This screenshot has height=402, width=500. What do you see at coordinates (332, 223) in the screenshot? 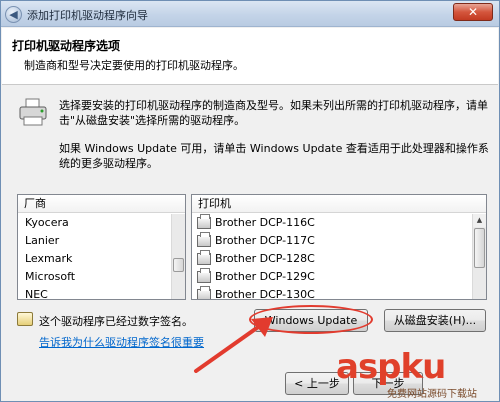
I see `list-item: Brother DCP-116C` at bounding box center [332, 223].